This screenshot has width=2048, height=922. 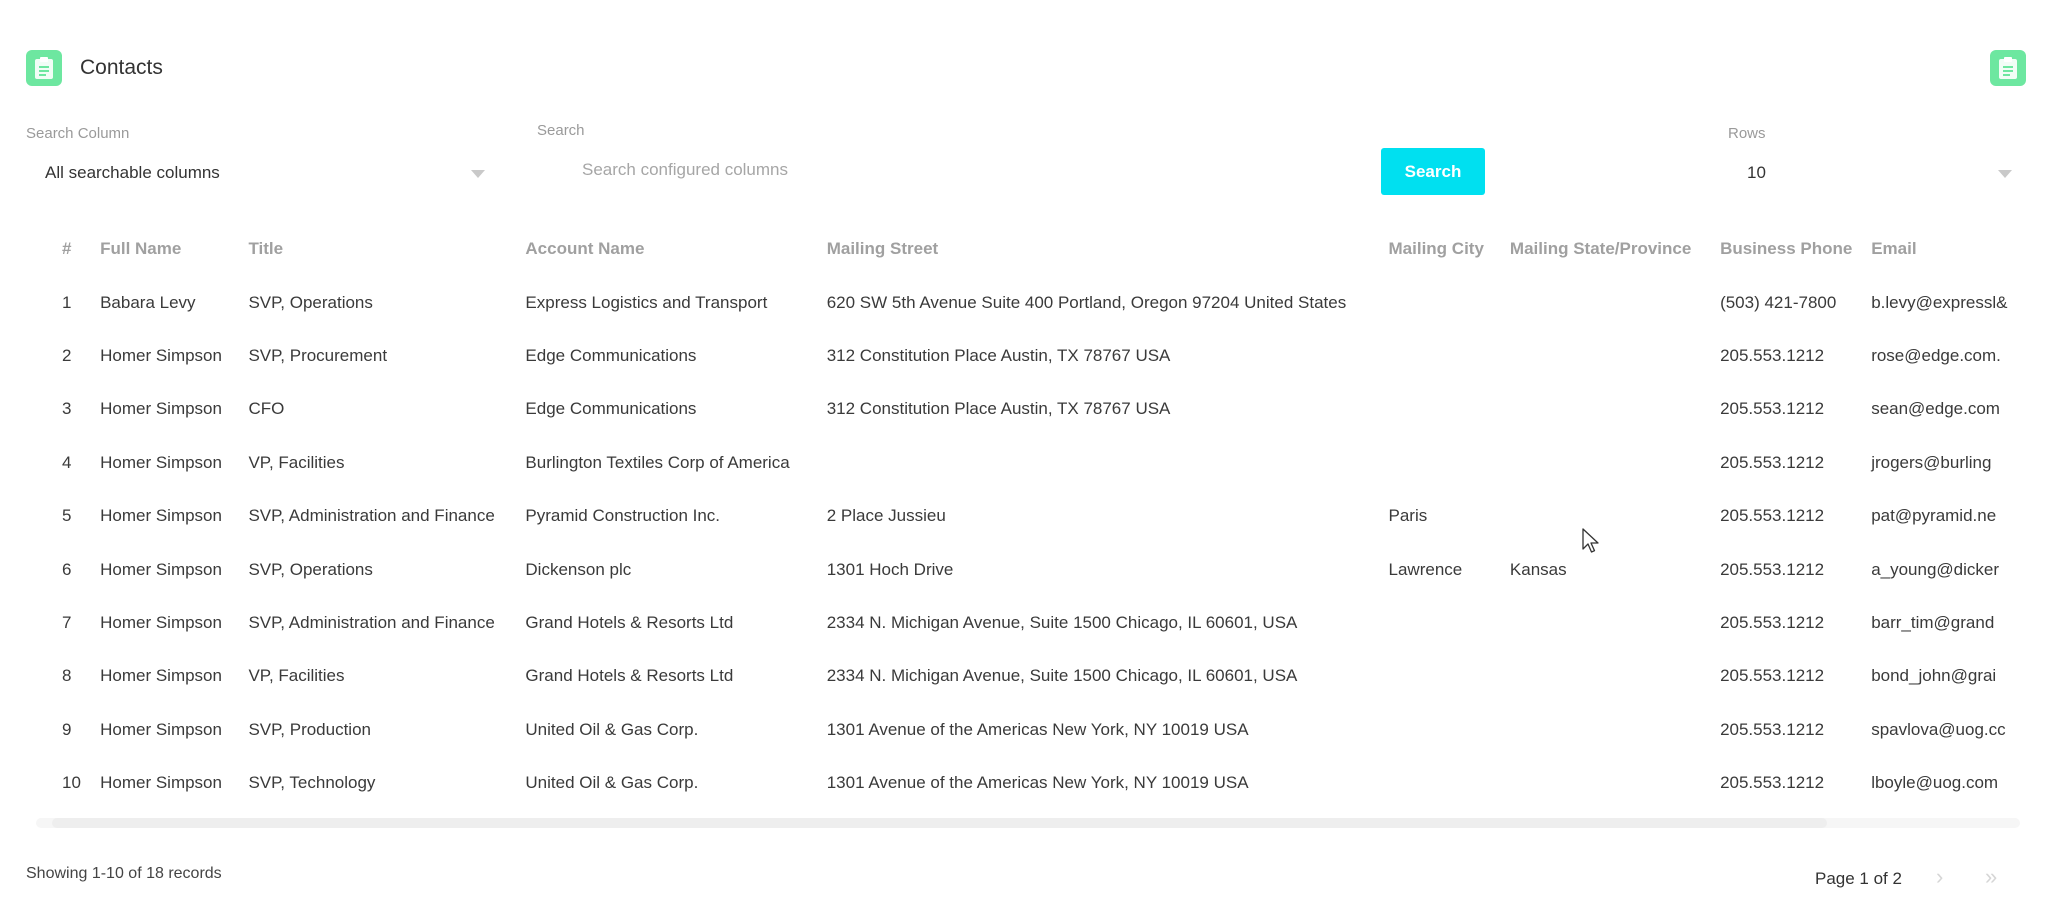 What do you see at coordinates (67, 676) in the screenshot?
I see `cell-number: 8` at bounding box center [67, 676].